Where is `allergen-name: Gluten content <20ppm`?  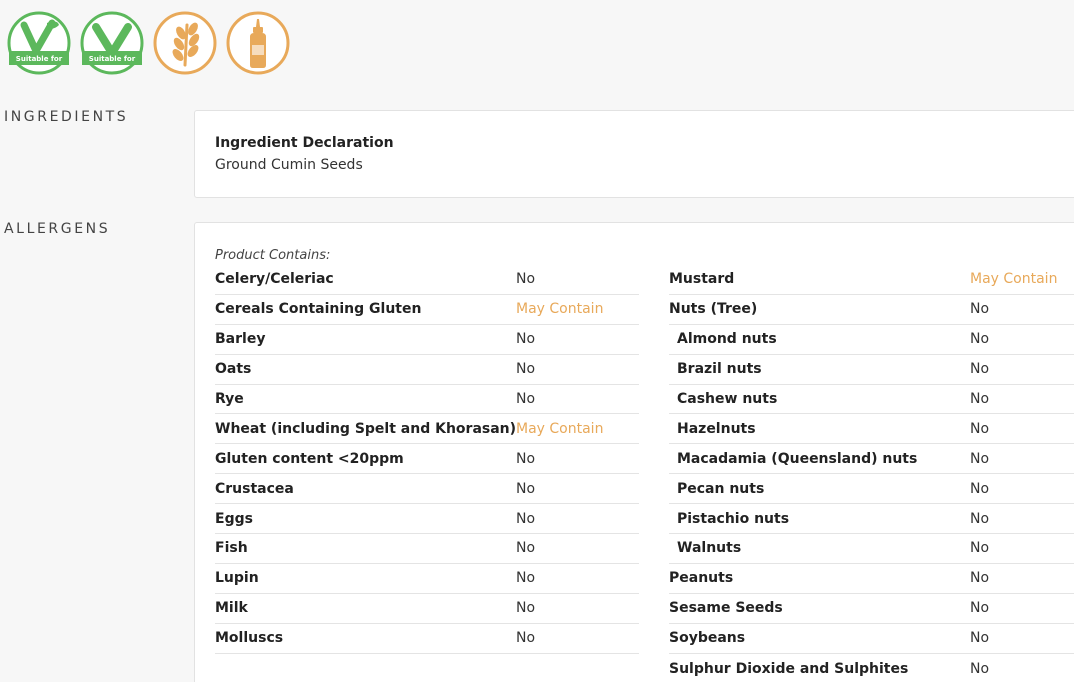
allergen-name: Gluten content <20ppm is located at coordinates (309, 458).